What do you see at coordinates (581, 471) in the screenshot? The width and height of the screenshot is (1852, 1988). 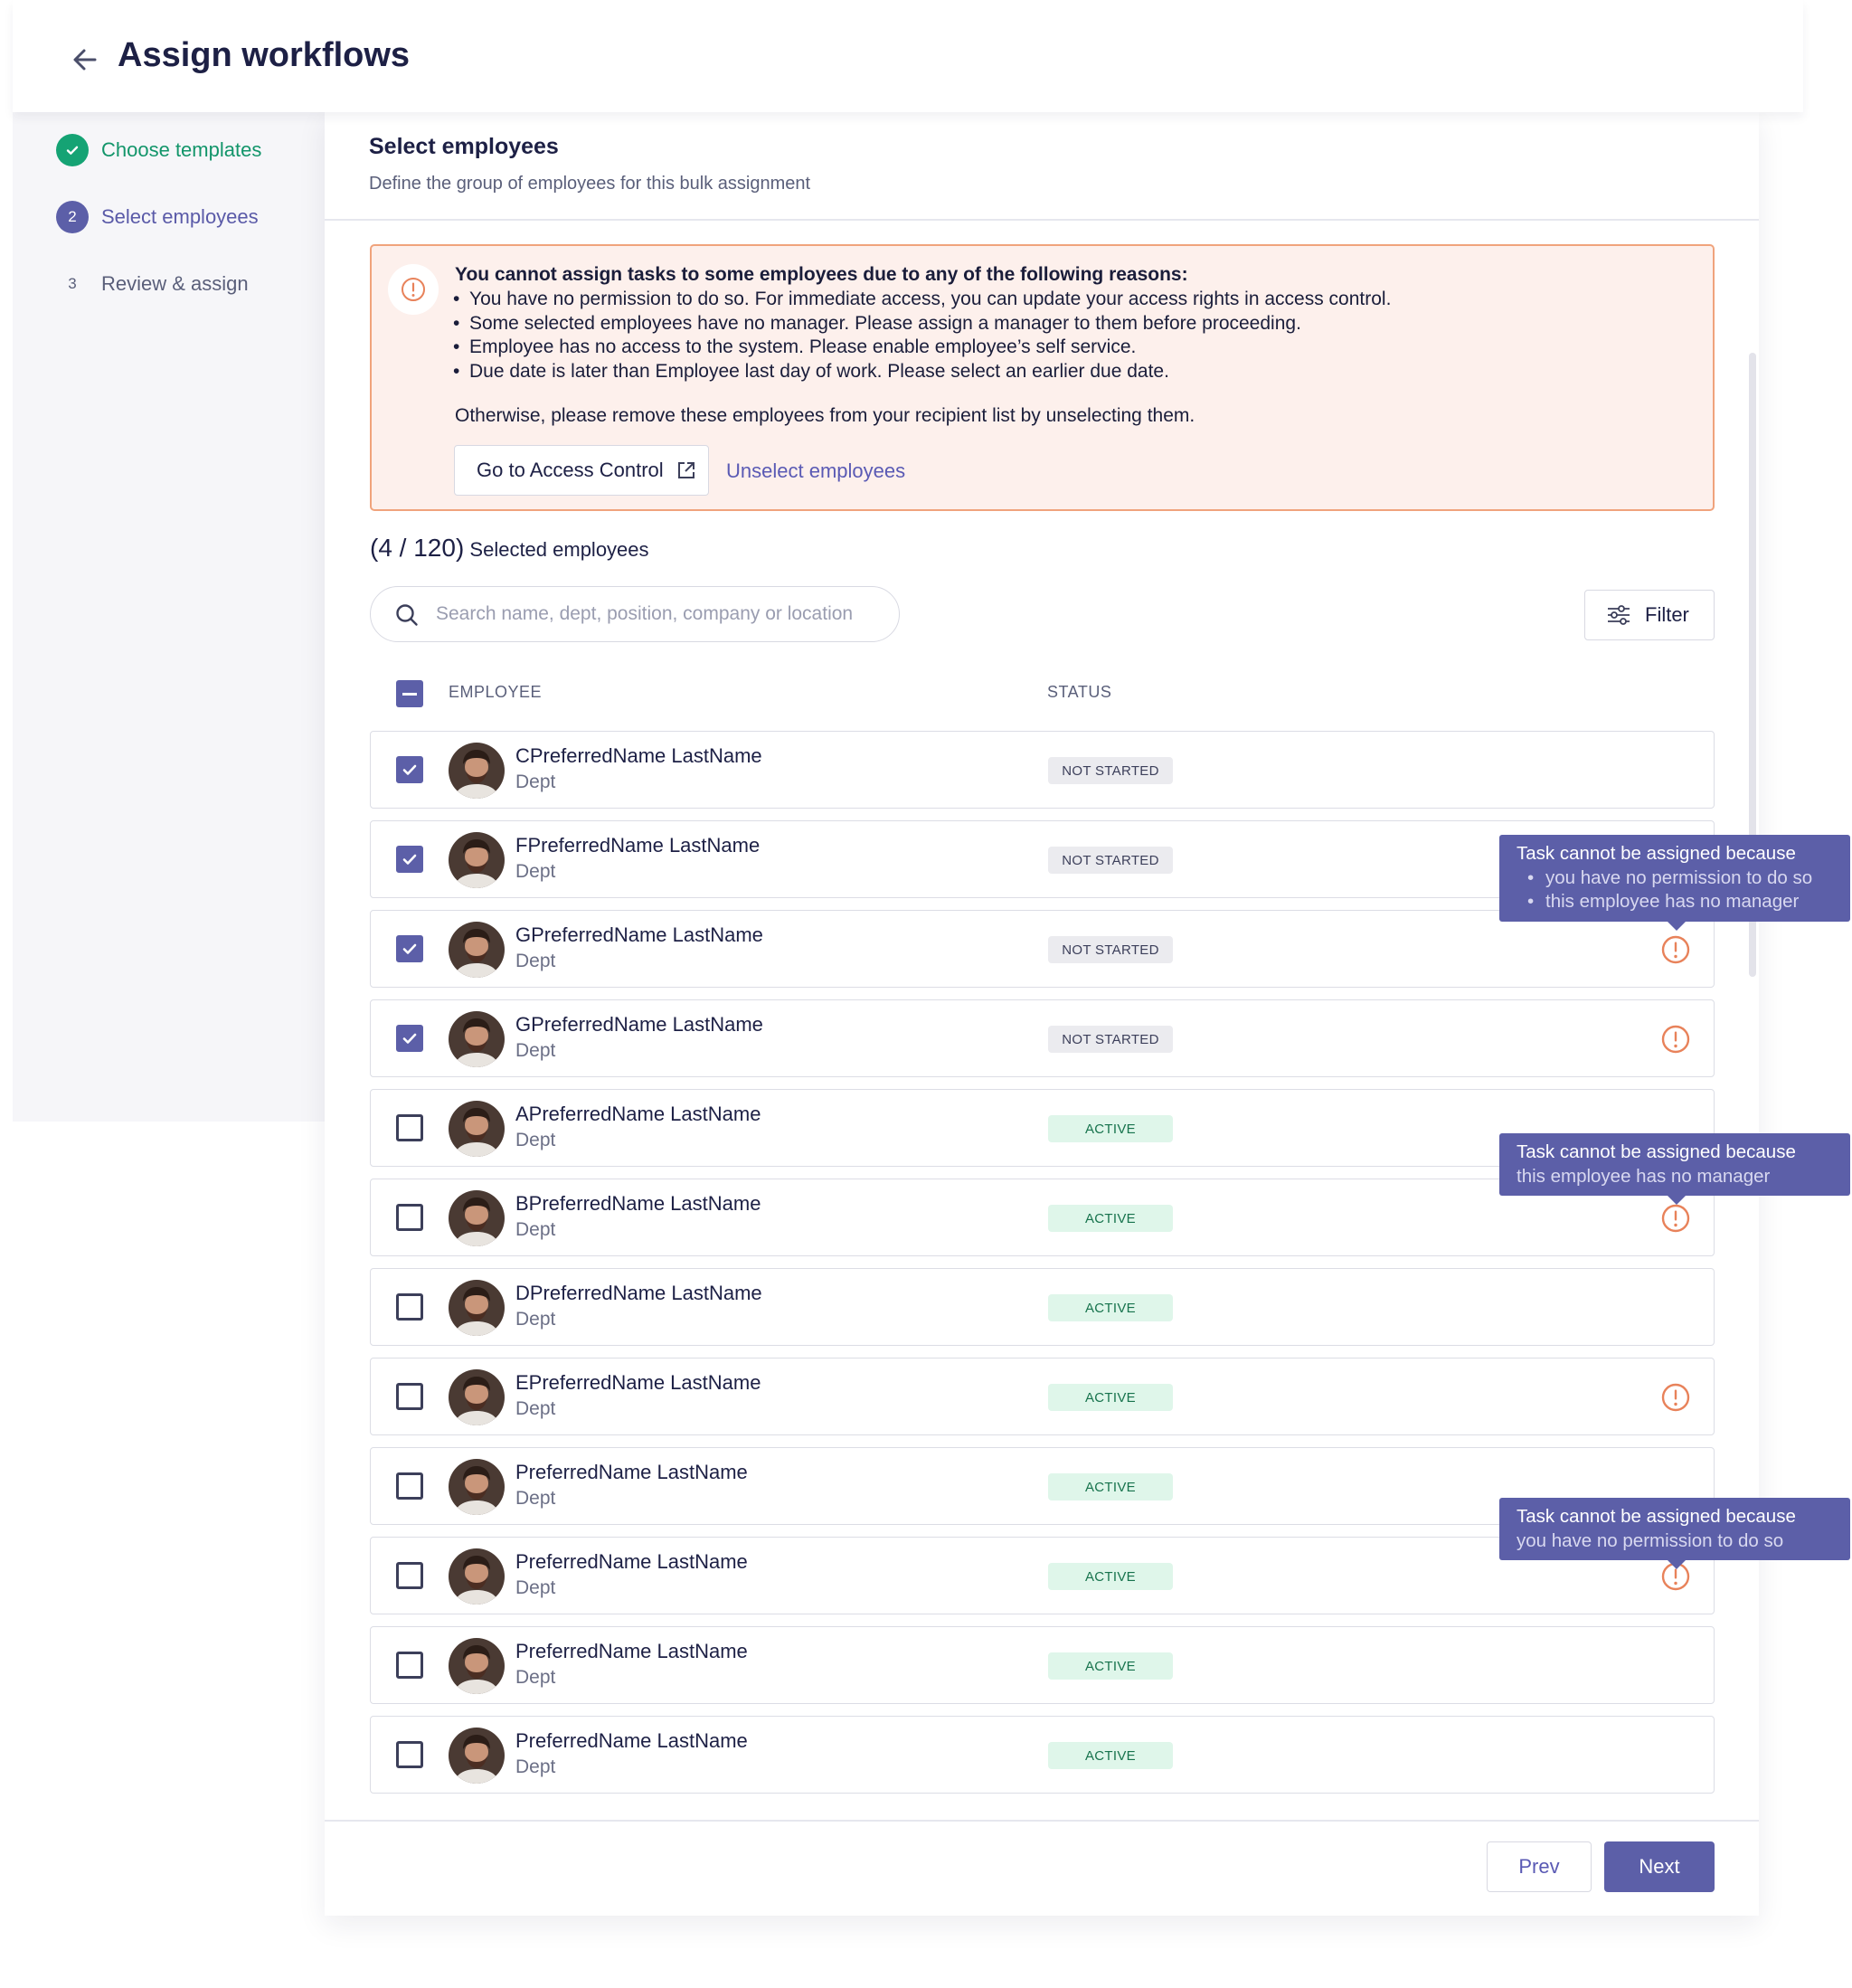 I see `go-to-access-control-button: Go to Access Control` at bounding box center [581, 471].